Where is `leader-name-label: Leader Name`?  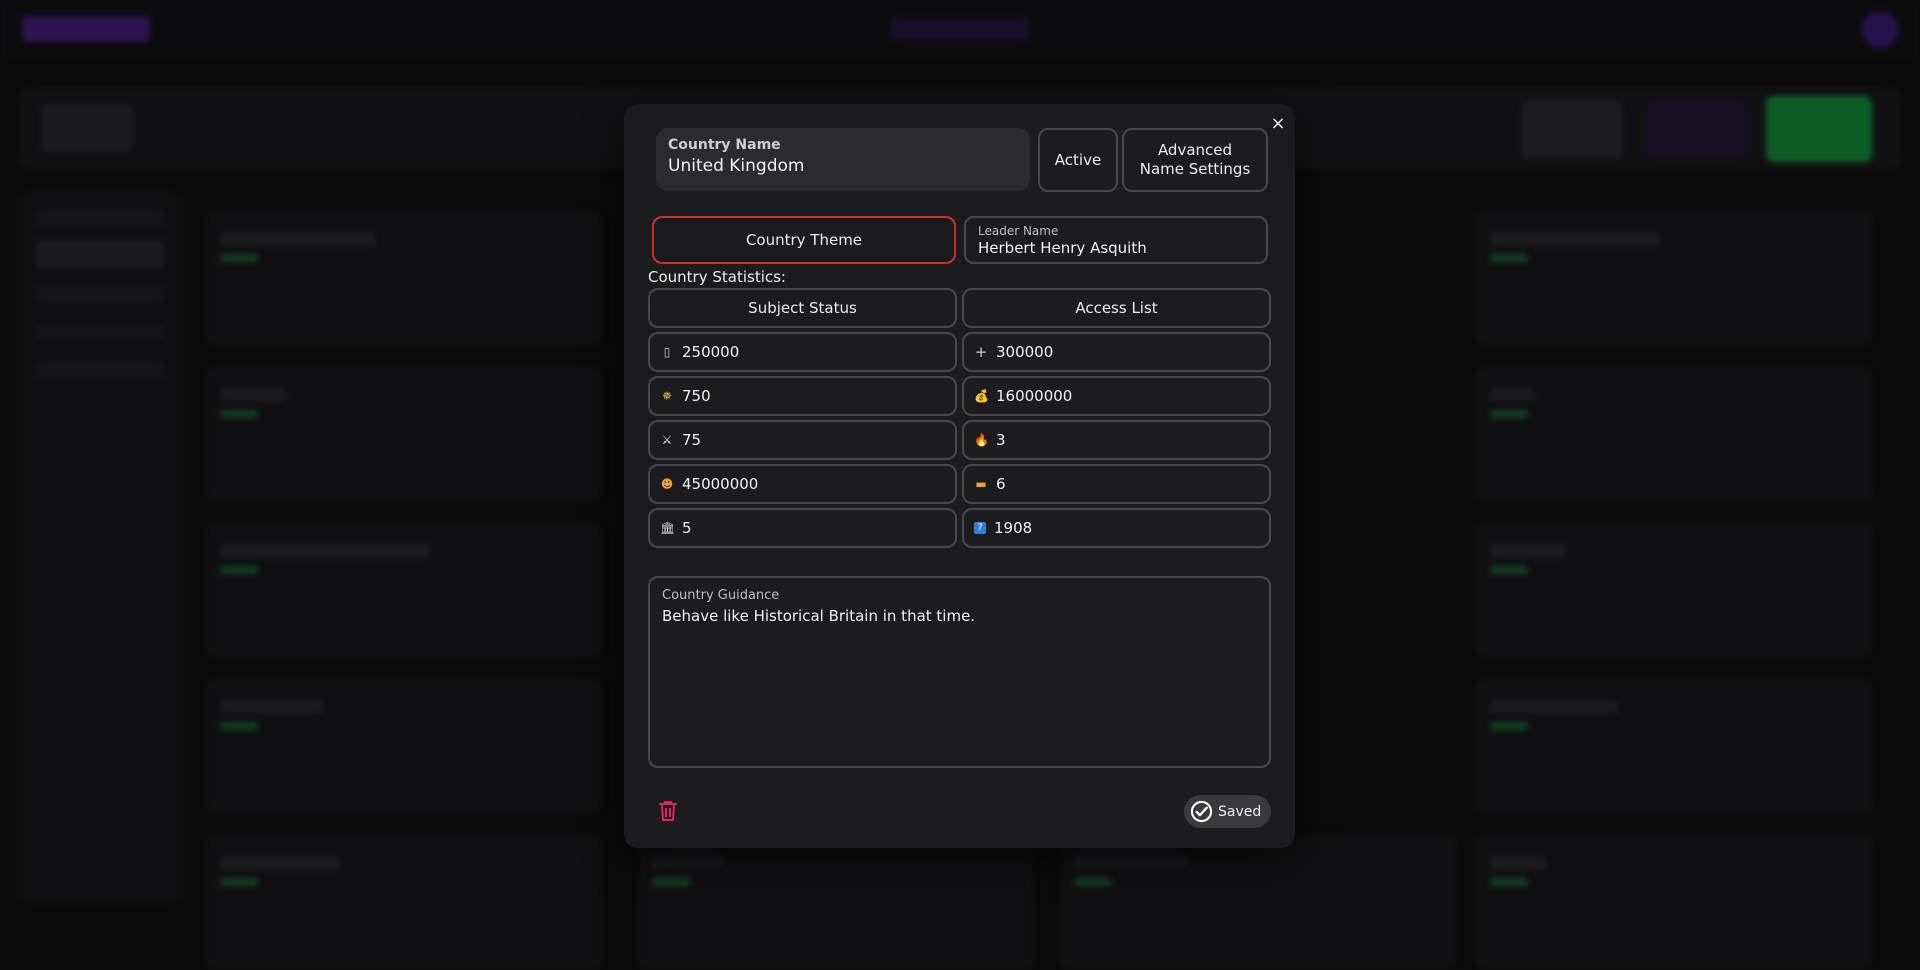 leader-name-label: Leader Name is located at coordinates (1018, 231).